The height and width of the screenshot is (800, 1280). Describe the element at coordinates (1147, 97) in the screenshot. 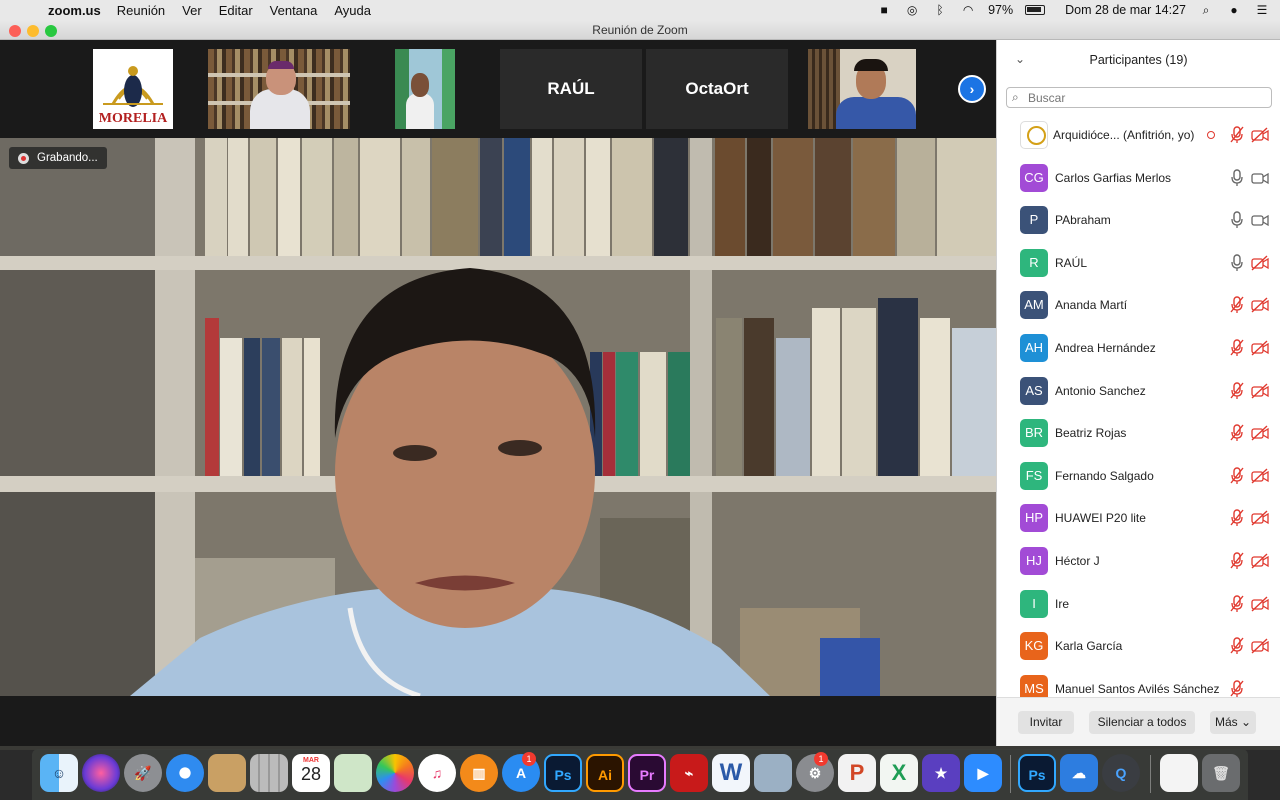

I see `search-input` at that location.